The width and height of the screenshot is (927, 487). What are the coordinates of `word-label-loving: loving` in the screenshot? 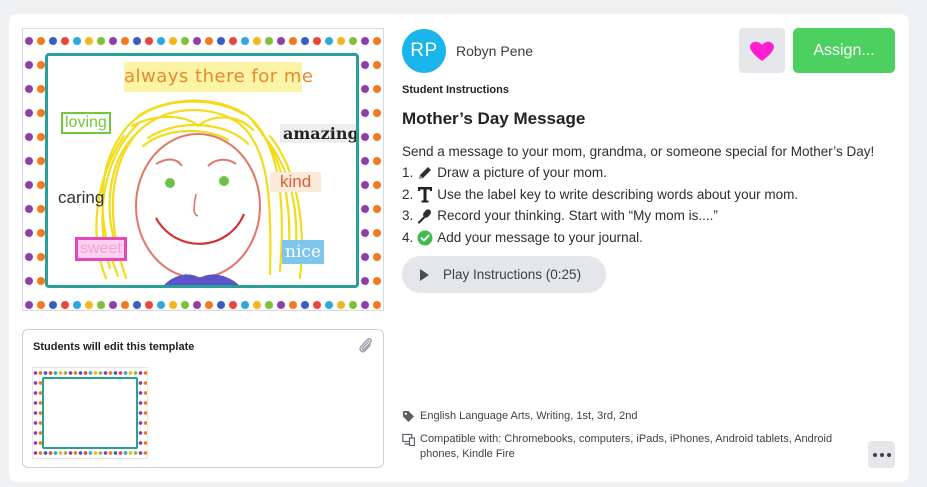 It's located at (86, 123).